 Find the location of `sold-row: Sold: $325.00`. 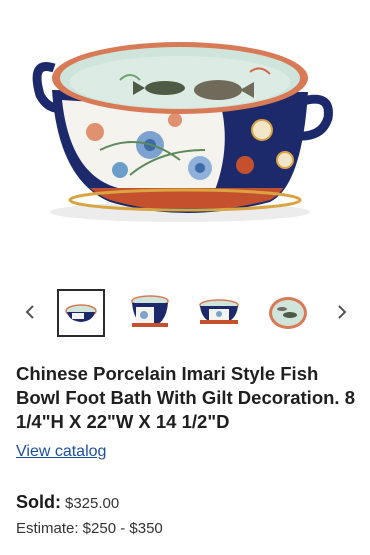

sold-row: Sold: $325.00 is located at coordinates (67, 502).